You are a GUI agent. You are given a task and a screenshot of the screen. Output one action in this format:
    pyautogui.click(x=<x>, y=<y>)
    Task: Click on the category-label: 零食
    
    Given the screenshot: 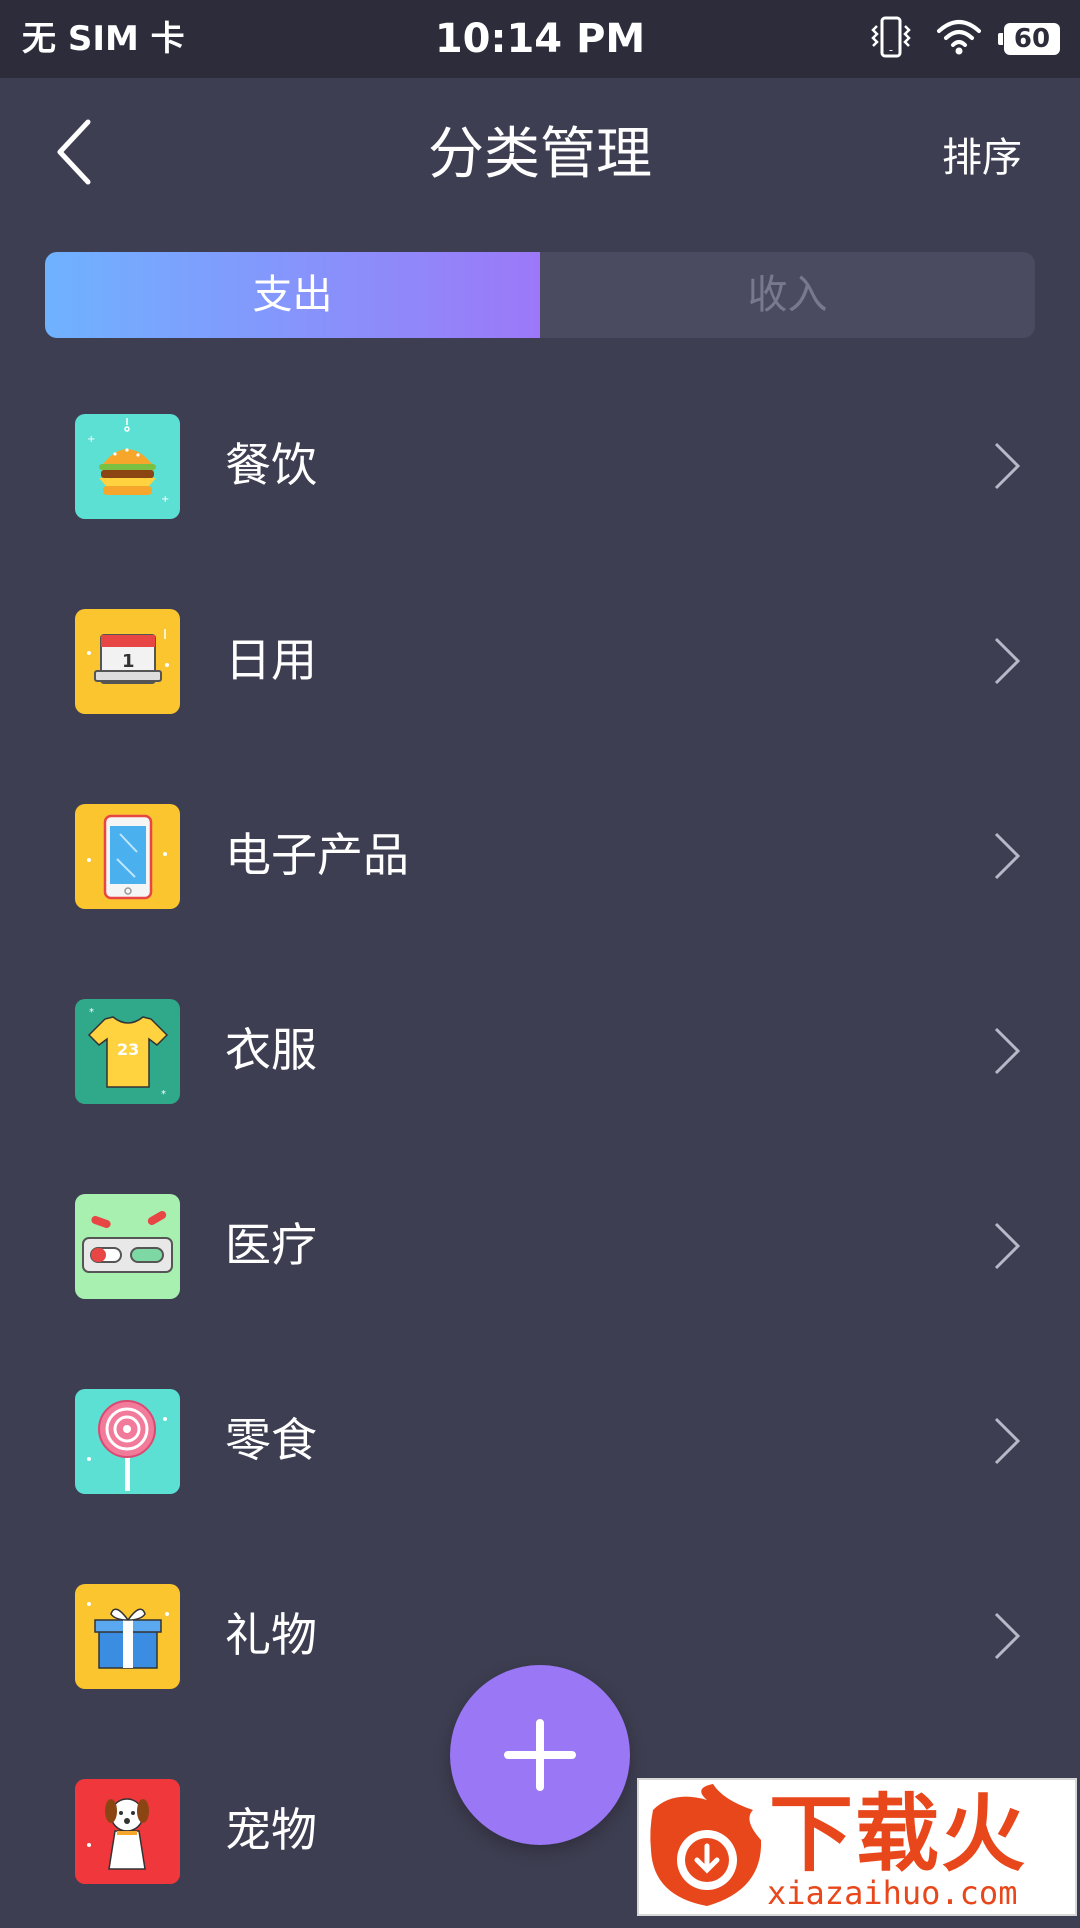 What is the action you would take?
    pyautogui.click(x=271, y=1440)
    